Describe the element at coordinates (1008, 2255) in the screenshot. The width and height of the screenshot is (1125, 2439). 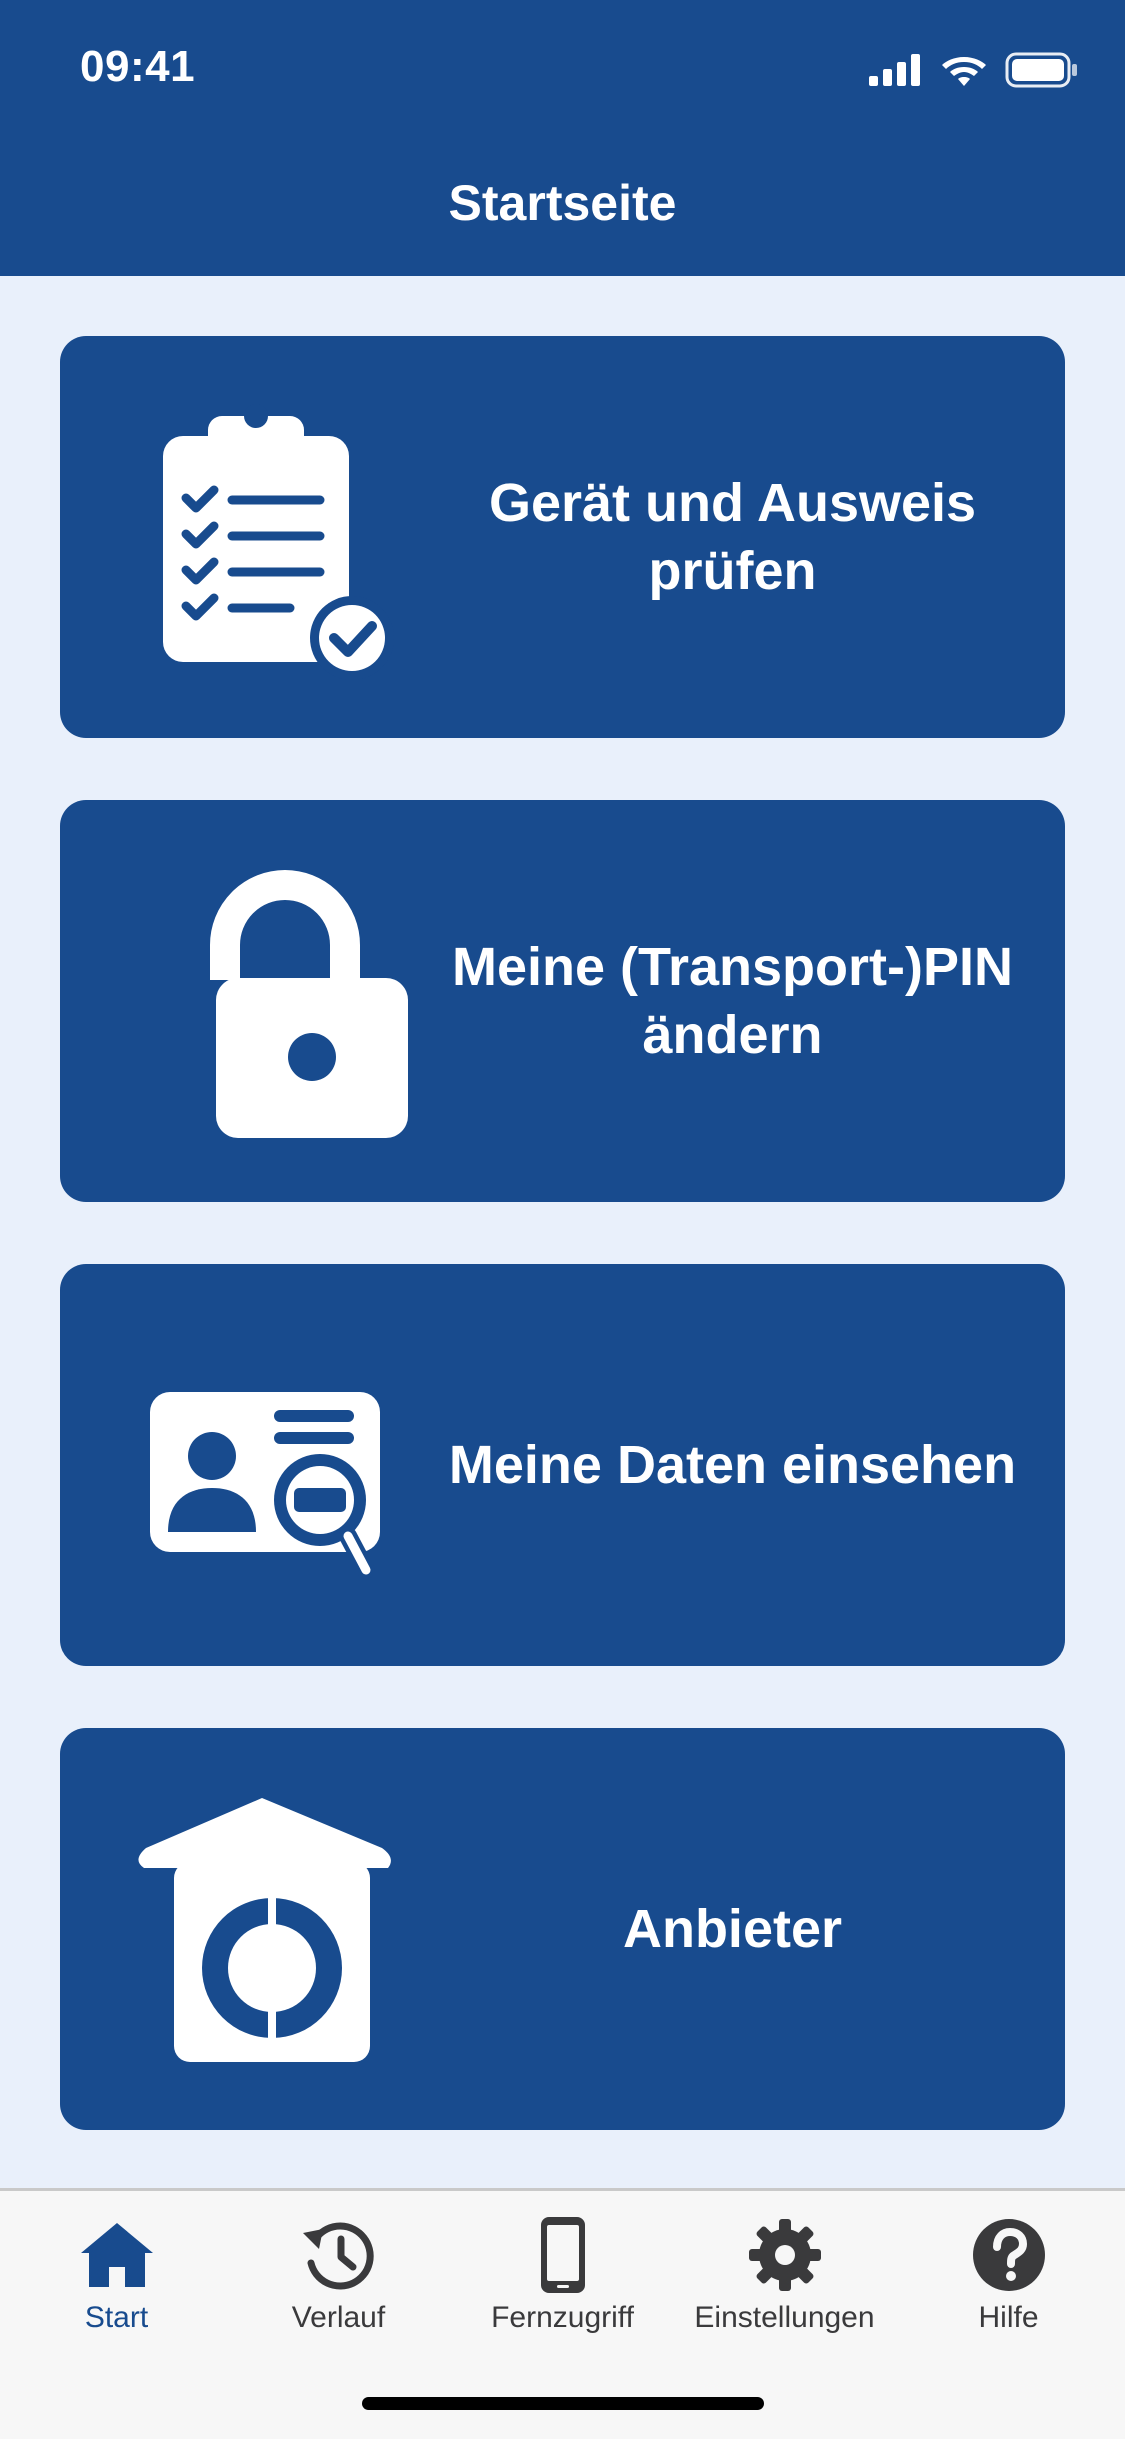
I see `help-icon` at that location.